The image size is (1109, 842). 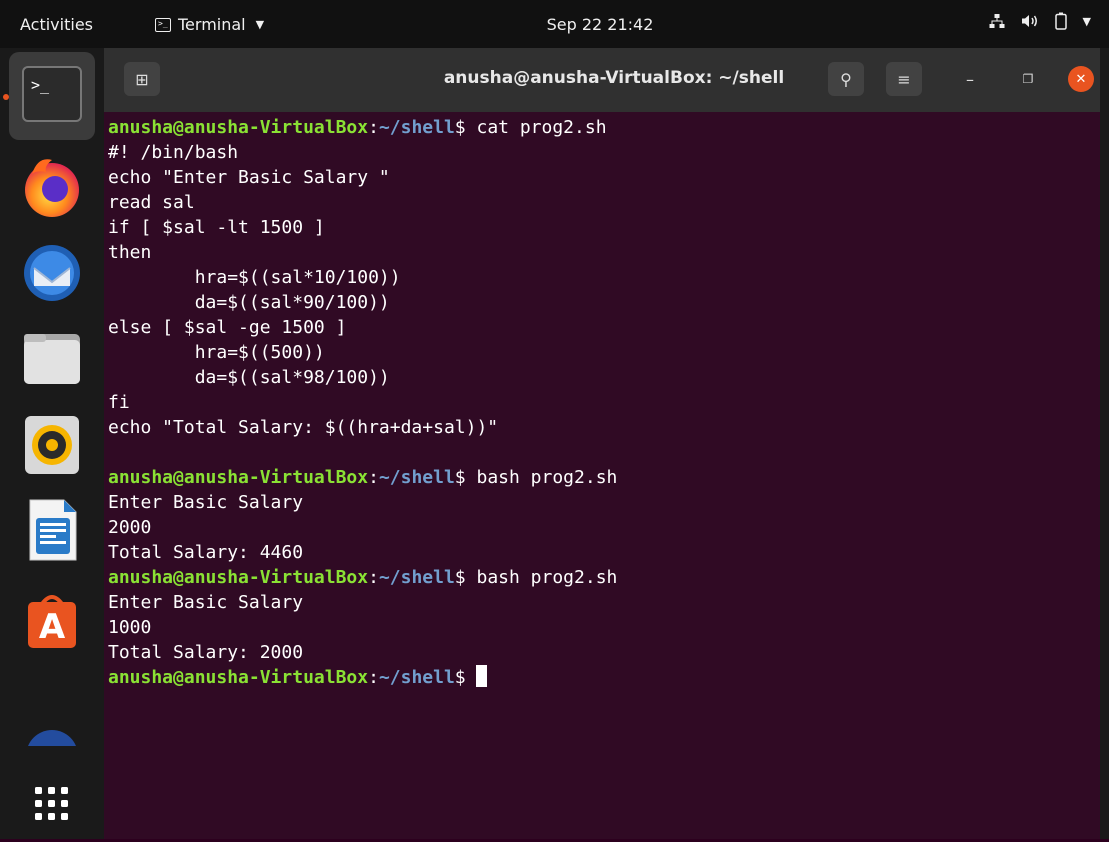 What do you see at coordinates (173, 152) in the screenshot?
I see `output-line: #! /bin/bash` at bounding box center [173, 152].